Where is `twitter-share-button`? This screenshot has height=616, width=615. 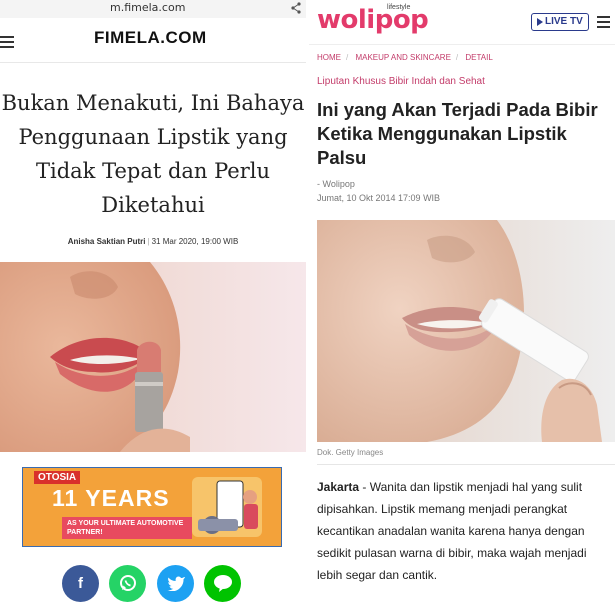
twitter-share-button is located at coordinates (175, 583).